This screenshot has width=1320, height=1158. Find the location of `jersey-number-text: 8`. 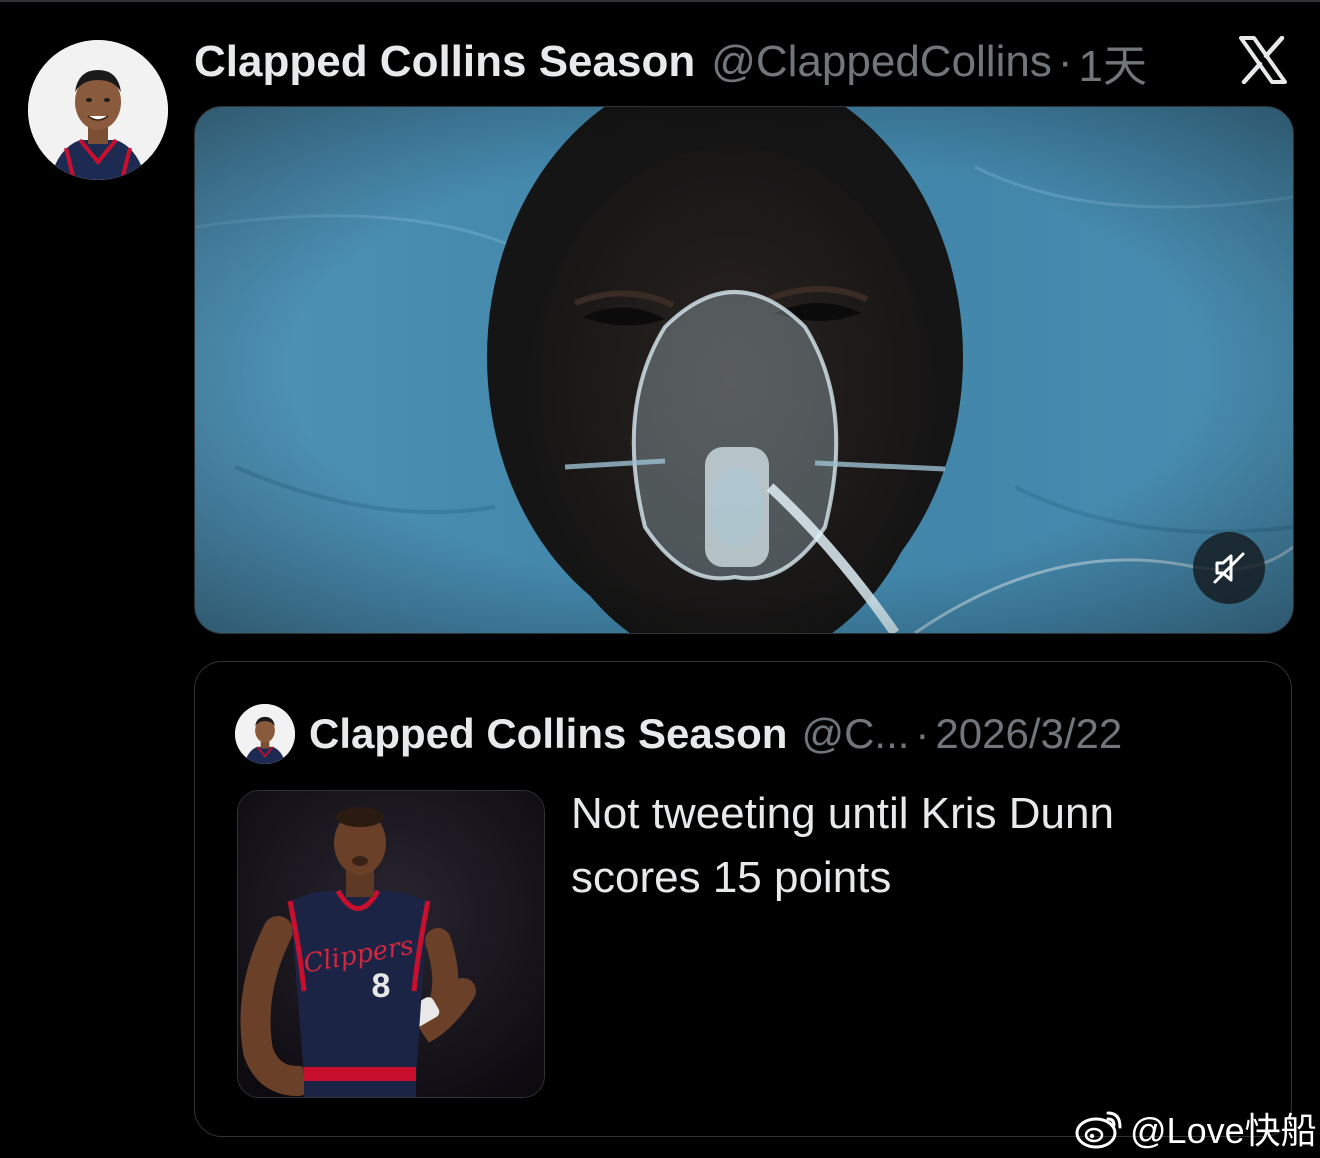

jersey-number-text: 8 is located at coordinates (381, 986).